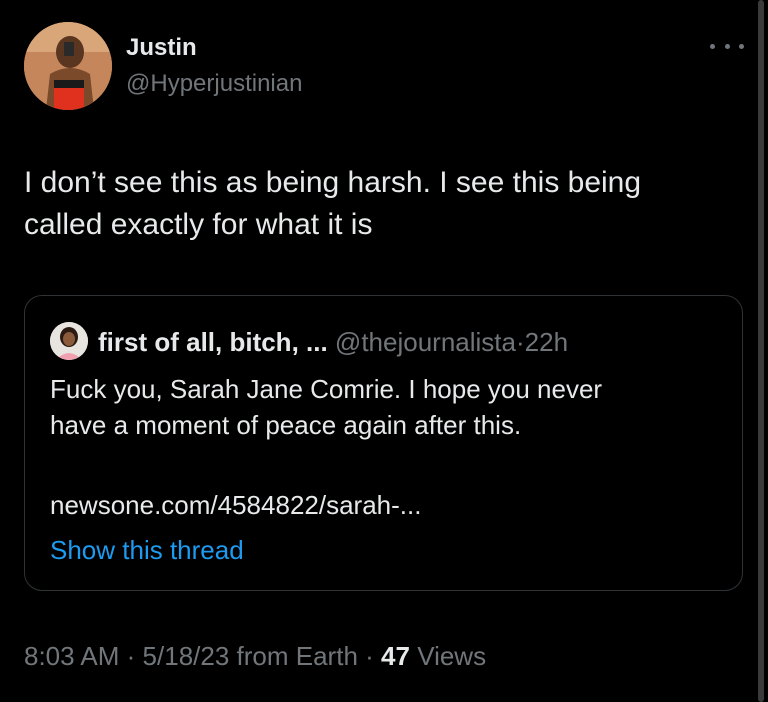 The width and height of the screenshot is (768, 702). I want to click on quoted-profile-photo-icon, so click(69, 341).